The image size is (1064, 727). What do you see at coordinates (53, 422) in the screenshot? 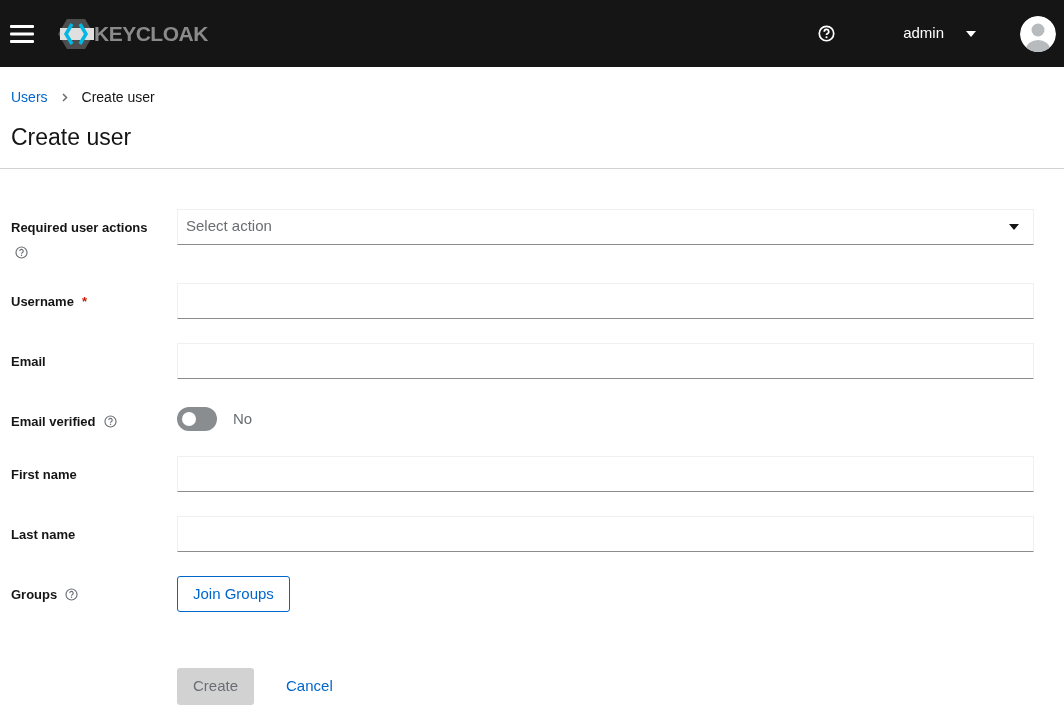
I see `field-label: Email verified` at bounding box center [53, 422].